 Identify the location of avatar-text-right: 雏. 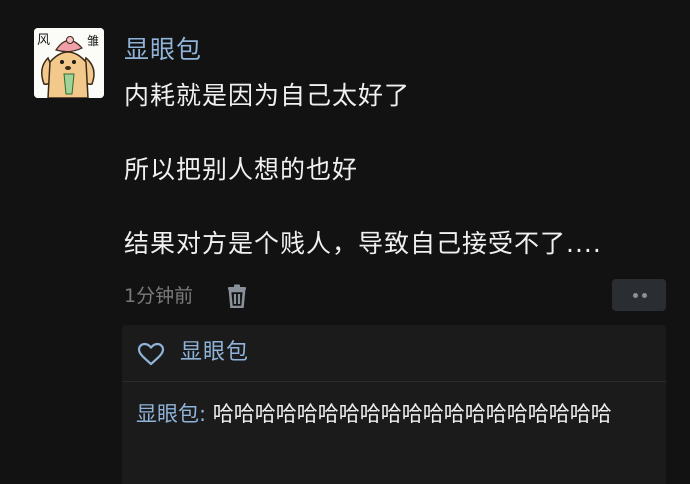
(93, 40).